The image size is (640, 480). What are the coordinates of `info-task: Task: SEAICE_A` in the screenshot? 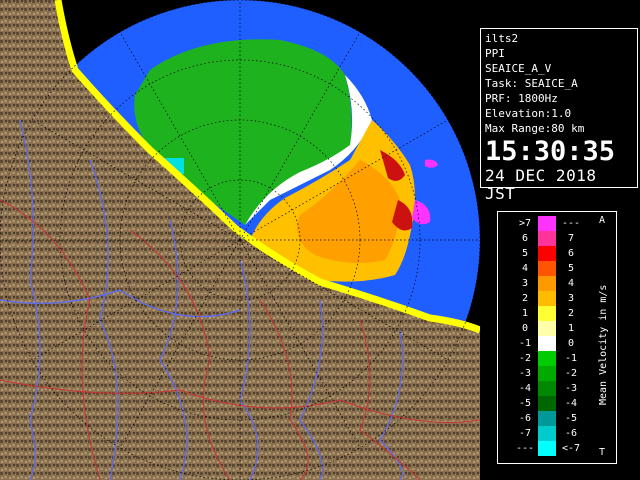 It's located at (531, 83).